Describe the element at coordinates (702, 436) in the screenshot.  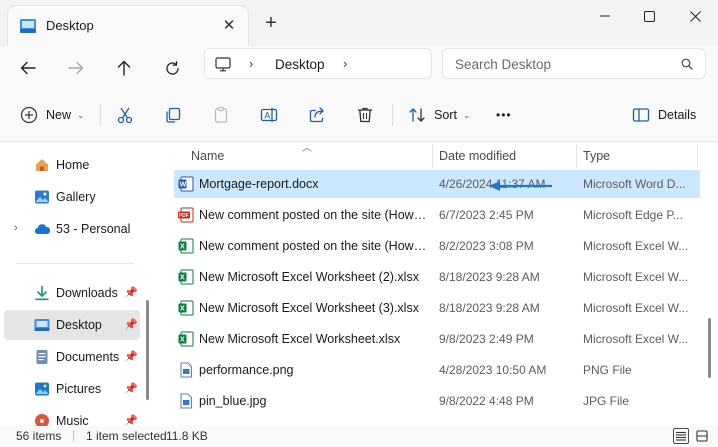
I see `tiles-view-icon` at that location.